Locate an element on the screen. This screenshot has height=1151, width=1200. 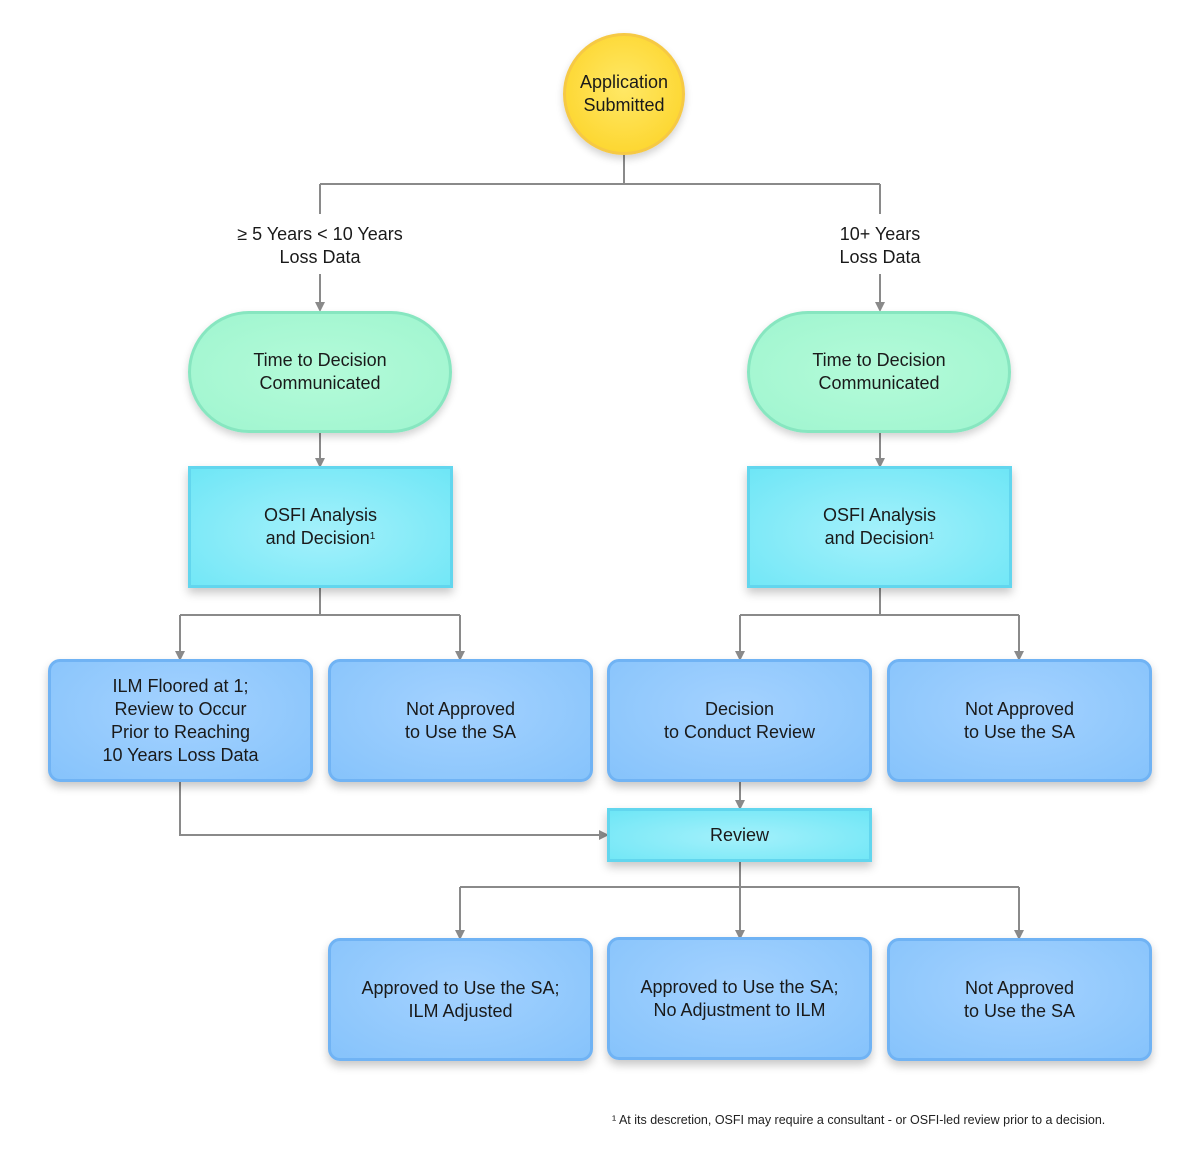
outcome-decision-label: Decision to Conduct Review is located at coordinates (739, 720).